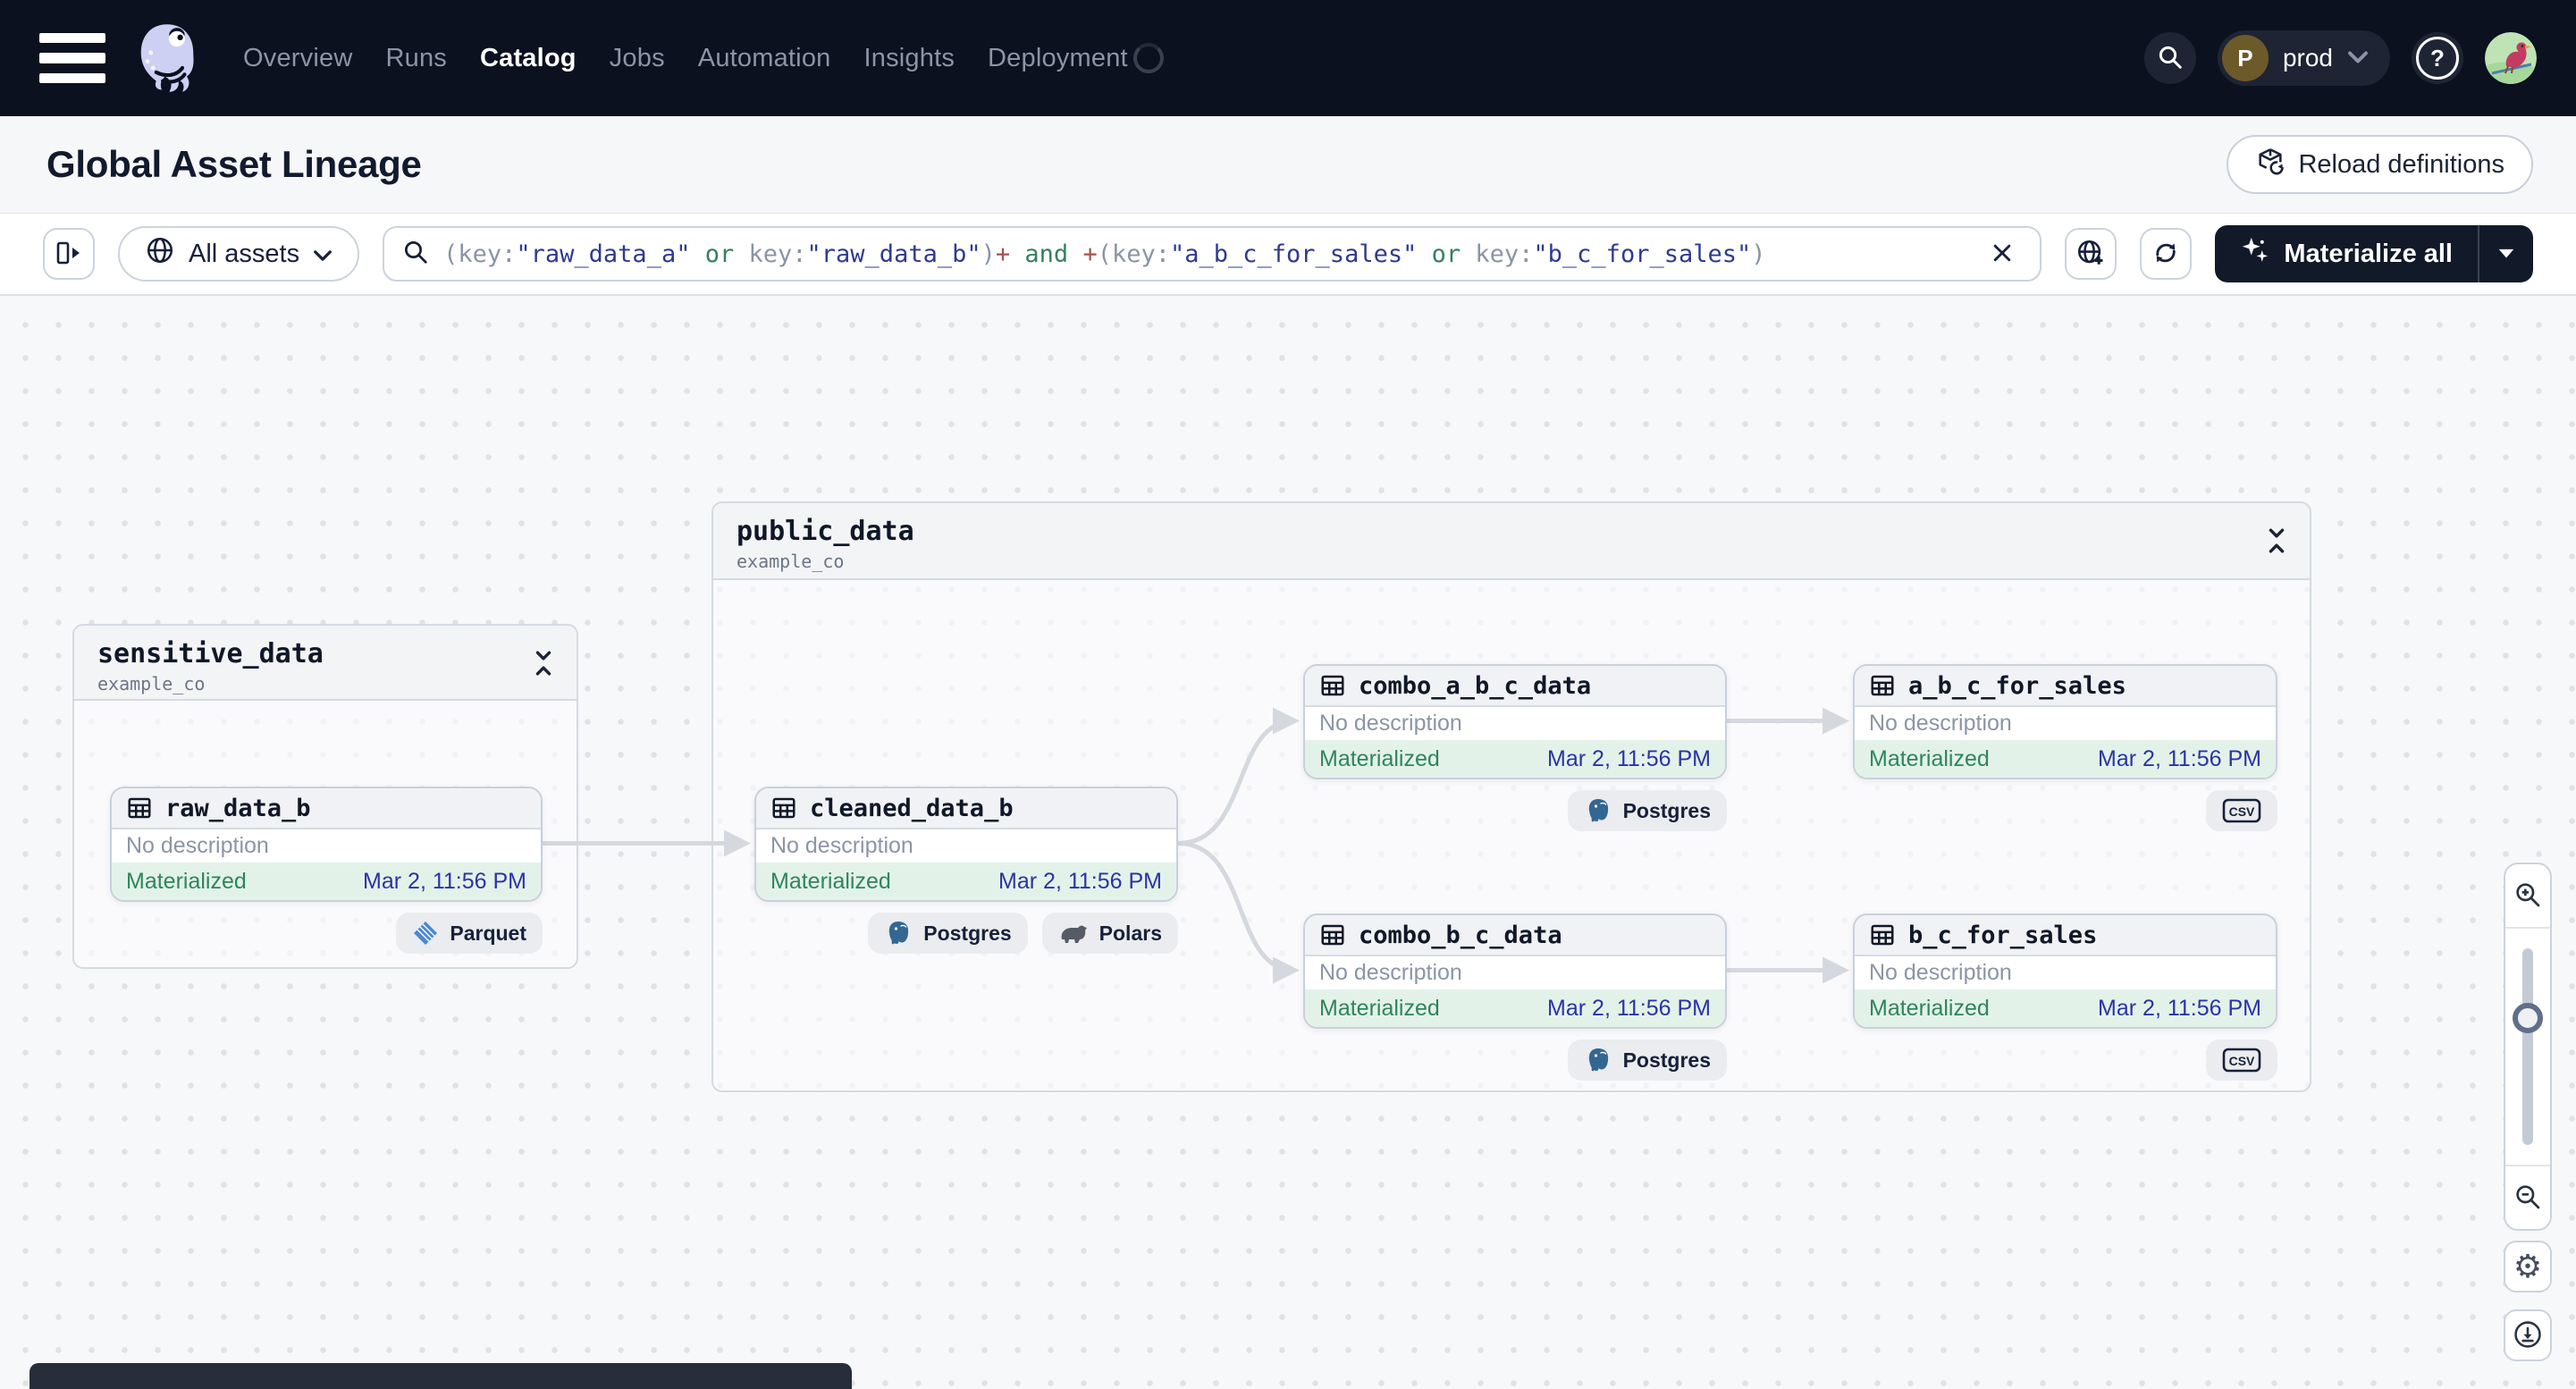 This screenshot has height=1389, width=2576. Describe the element at coordinates (1294, 254) in the screenshot. I see `query-token-string: "a_b_c_for_sales"` at that location.